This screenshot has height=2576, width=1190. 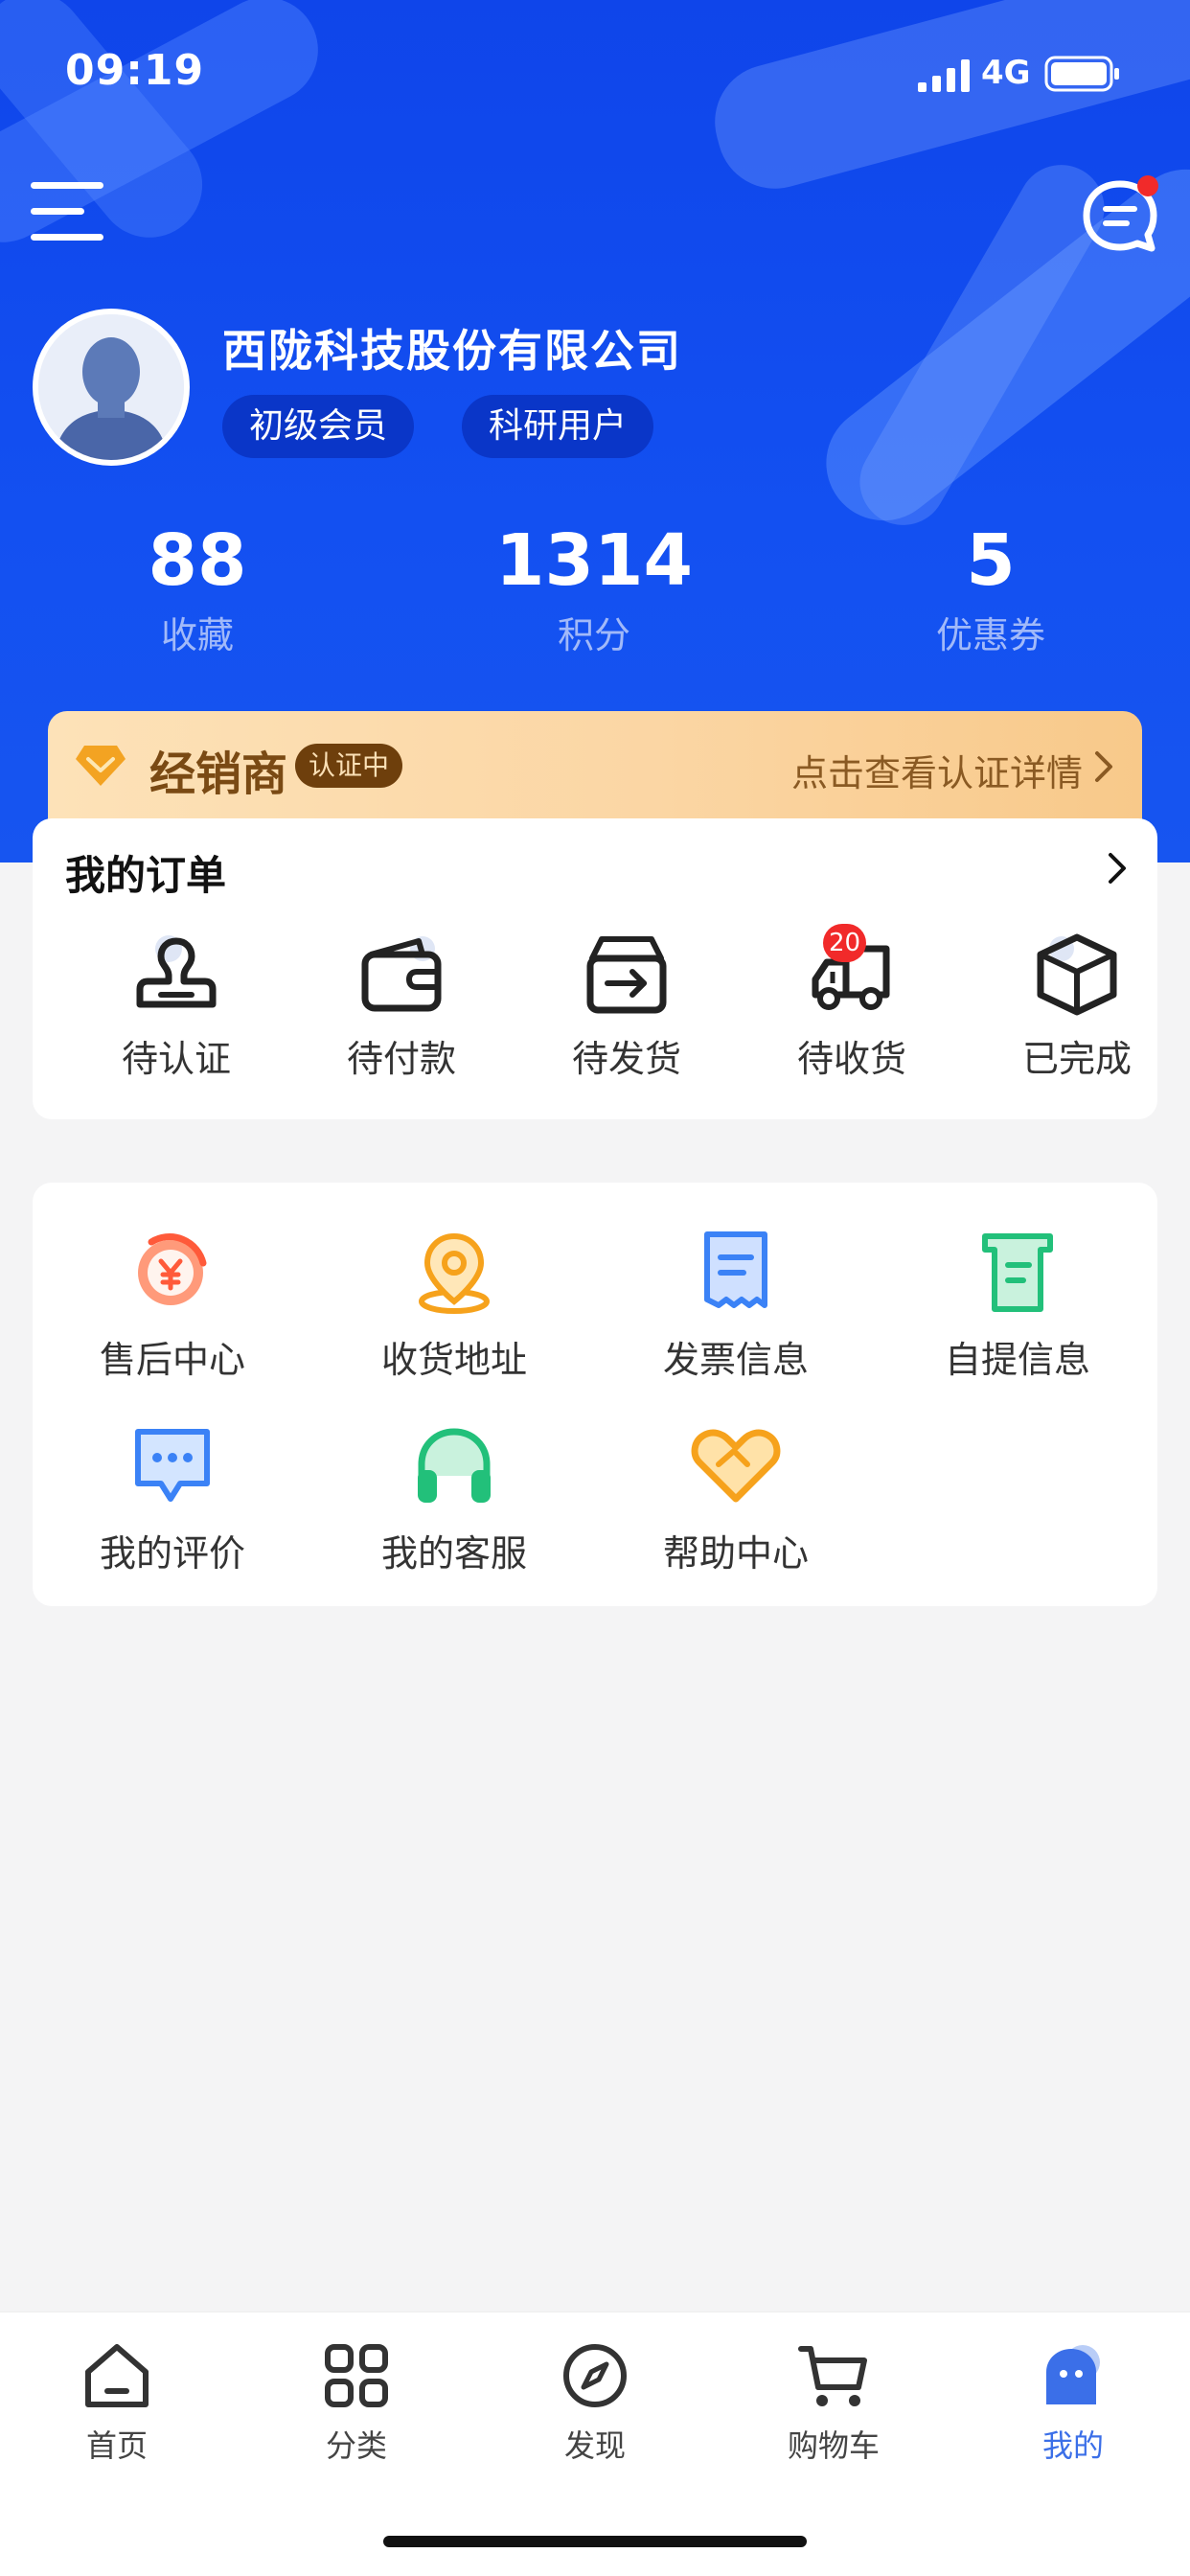 I want to click on refund-icon, so click(x=172, y=1269).